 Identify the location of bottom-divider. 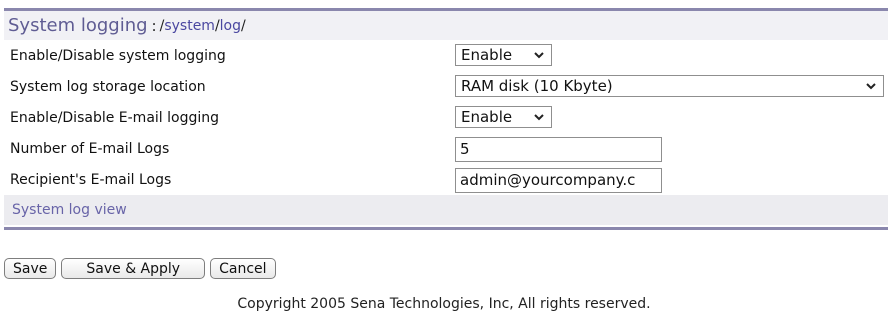
(446, 228).